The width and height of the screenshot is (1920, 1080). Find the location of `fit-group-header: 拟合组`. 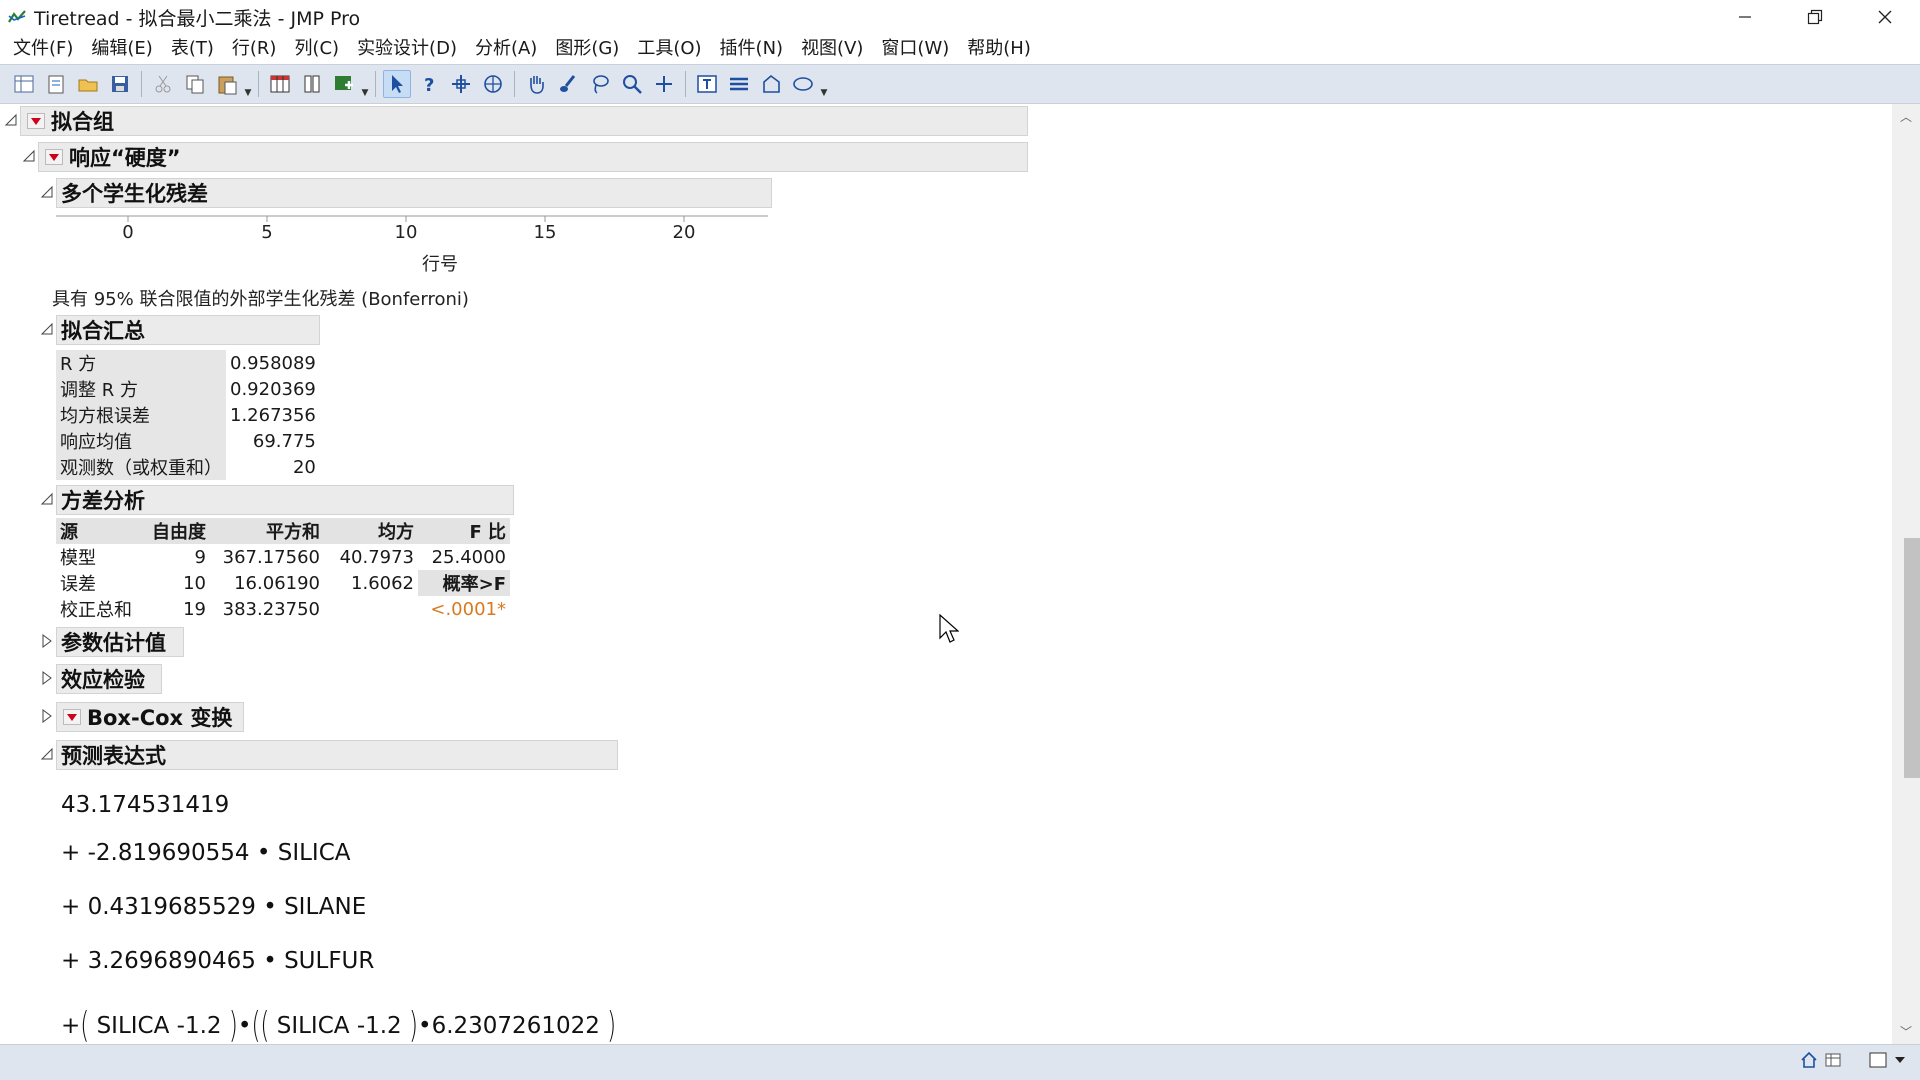

fit-group-header: 拟合组 is located at coordinates (524, 121).